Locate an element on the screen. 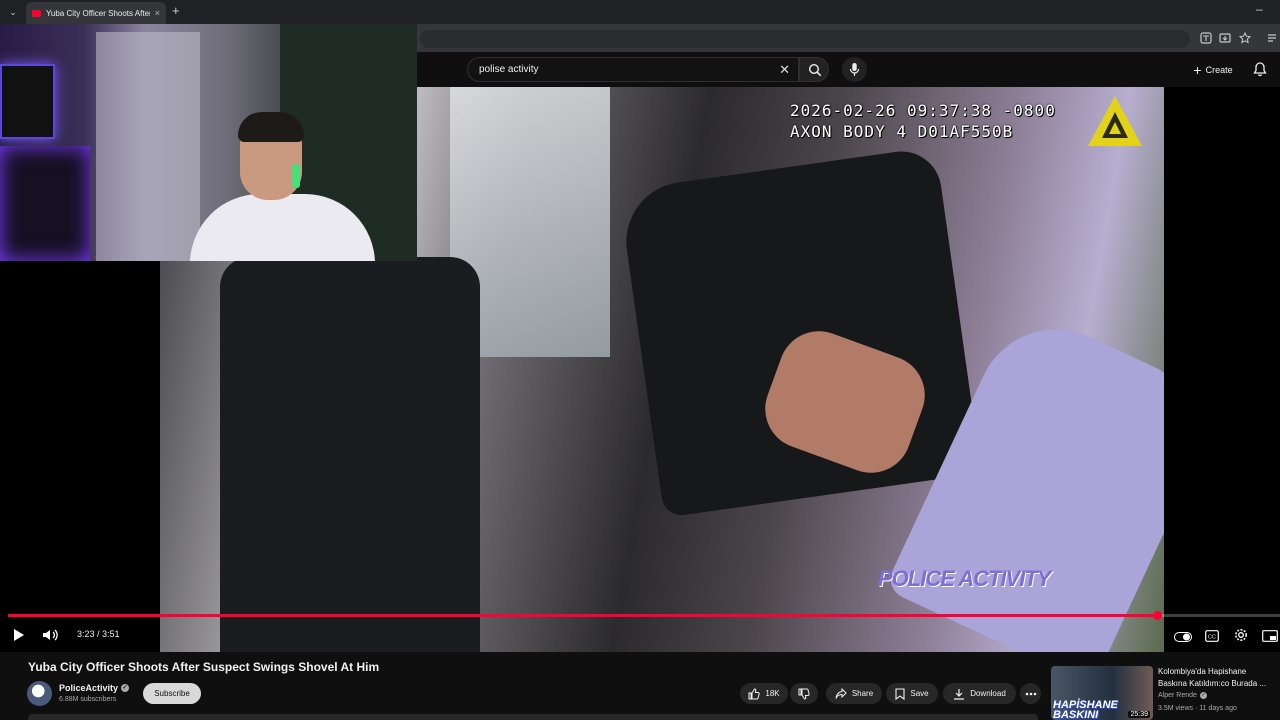 This screenshot has height=720, width=1280. tab-title: Yuba City Officer Shoots After S is located at coordinates (98, 13).